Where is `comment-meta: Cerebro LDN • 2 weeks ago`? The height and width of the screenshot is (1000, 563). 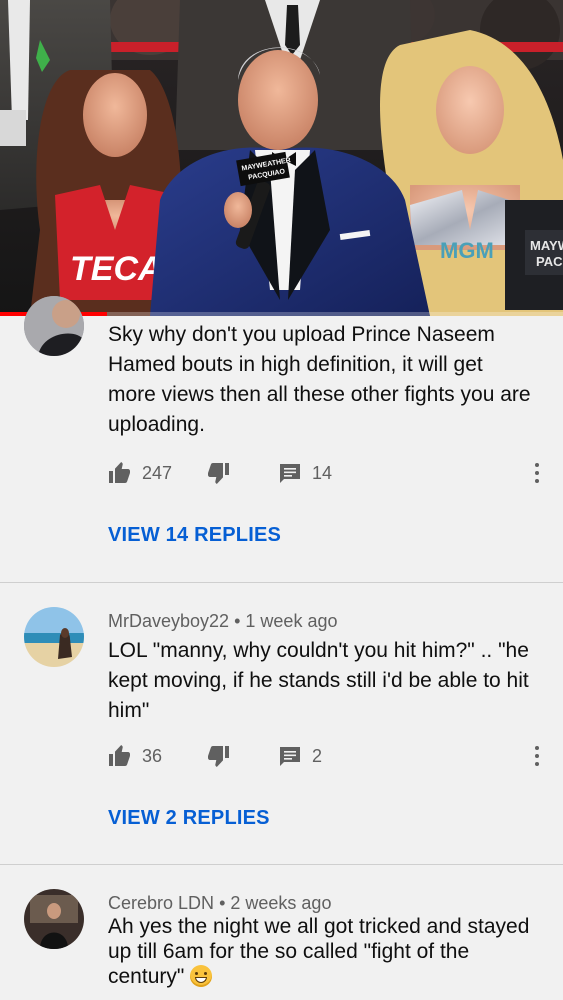
comment-meta: Cerebro LDN • 2 weeks ago is located at coordinates (219, 903).